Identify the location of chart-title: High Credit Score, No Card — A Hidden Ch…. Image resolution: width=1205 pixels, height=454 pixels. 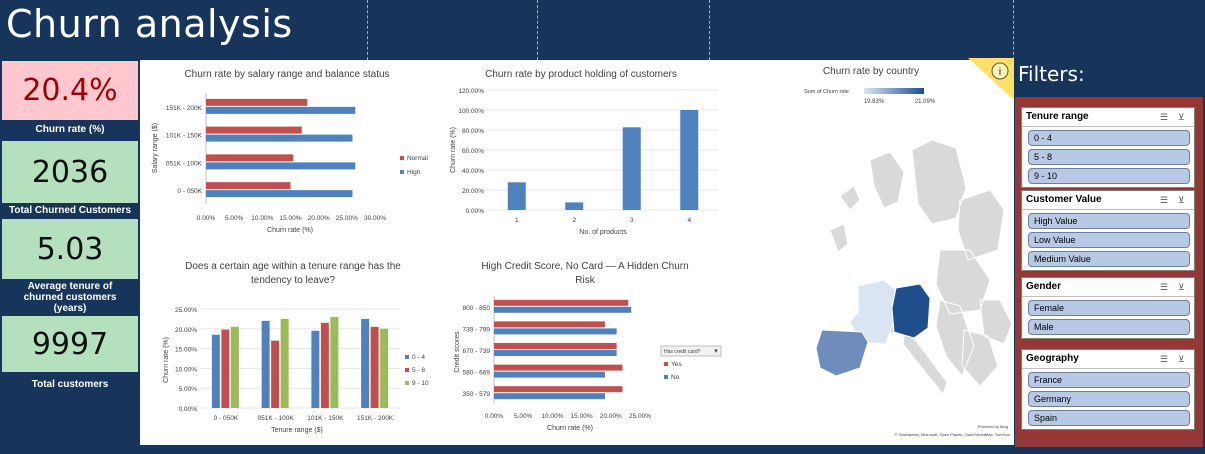
(584, 266).